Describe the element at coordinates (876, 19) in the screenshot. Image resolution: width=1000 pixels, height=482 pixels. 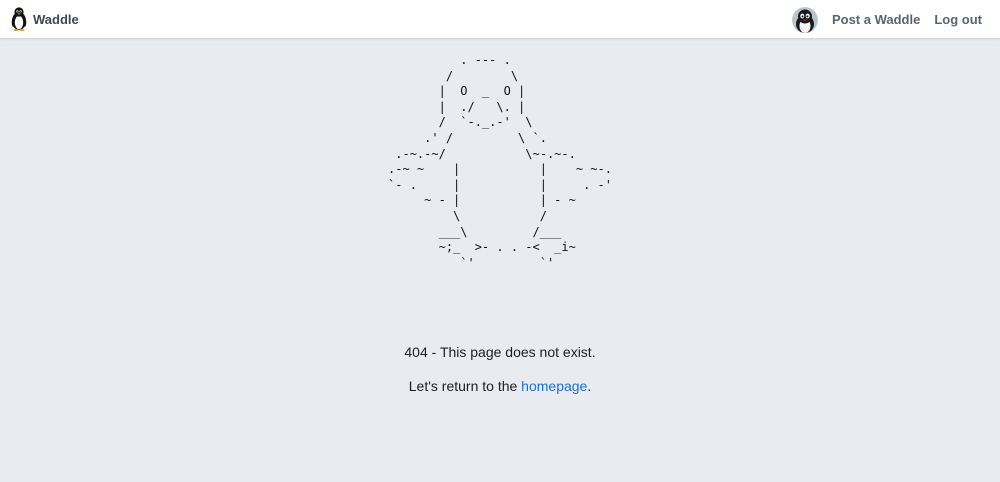
I see `post-waddle-link: Post a Waddle` at that location.